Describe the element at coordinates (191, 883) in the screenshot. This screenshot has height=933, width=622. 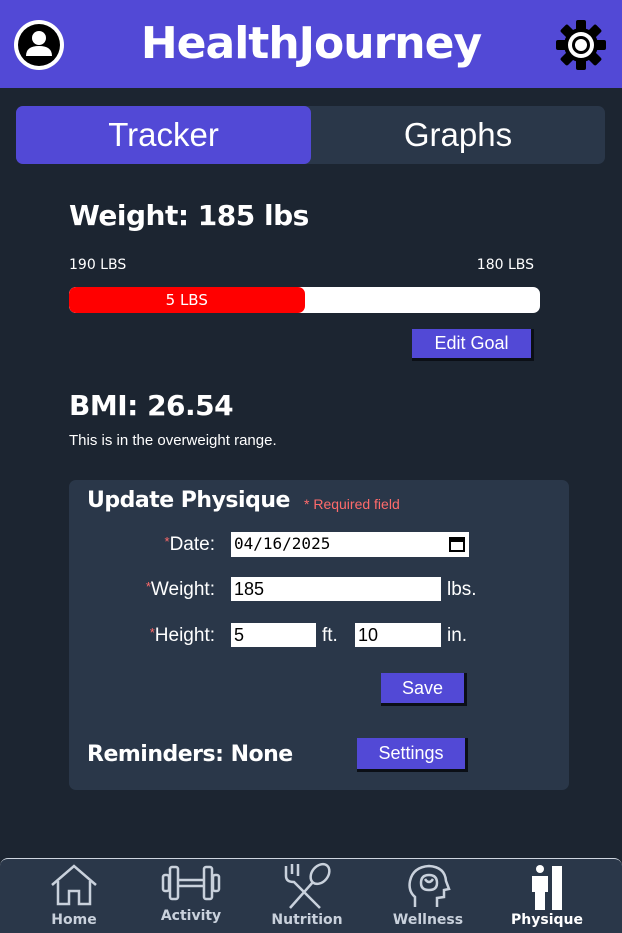
I see `dumbbell-icon` at that location.